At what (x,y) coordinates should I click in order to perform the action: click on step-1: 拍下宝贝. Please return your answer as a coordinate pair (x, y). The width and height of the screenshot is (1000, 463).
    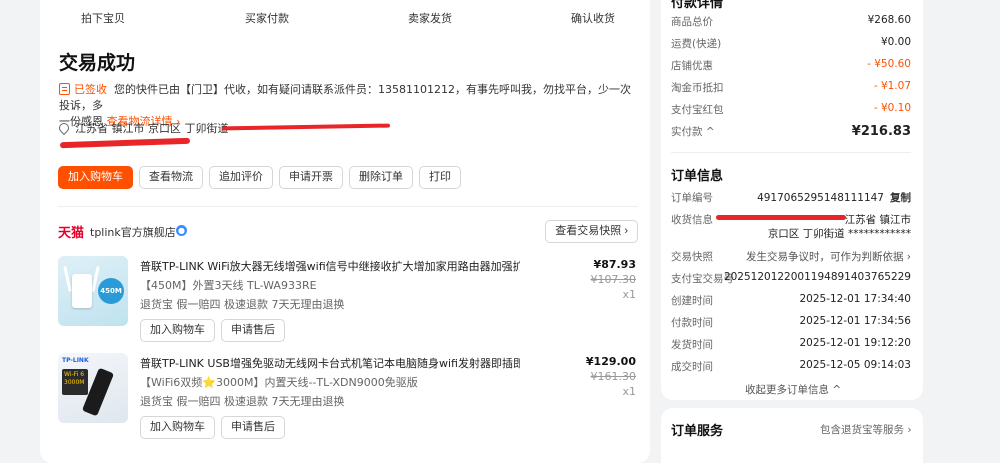
    Looking at the image, I should click on (103, 18).